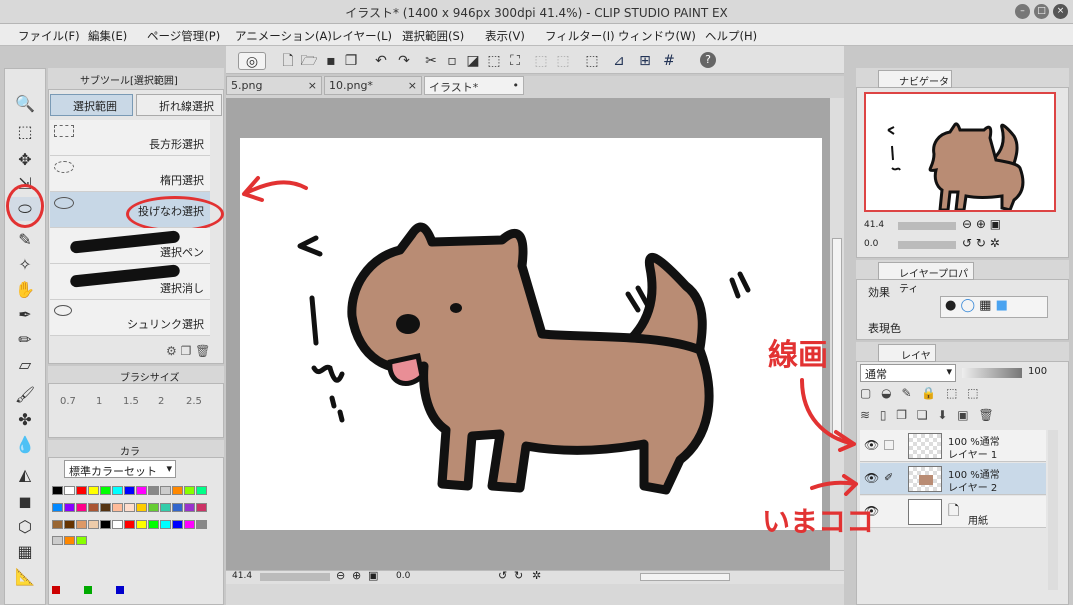  Describe the element at coordinates (130, 282) in the screenshot. I see `subtool-item-erase: 選択消し` at that location.